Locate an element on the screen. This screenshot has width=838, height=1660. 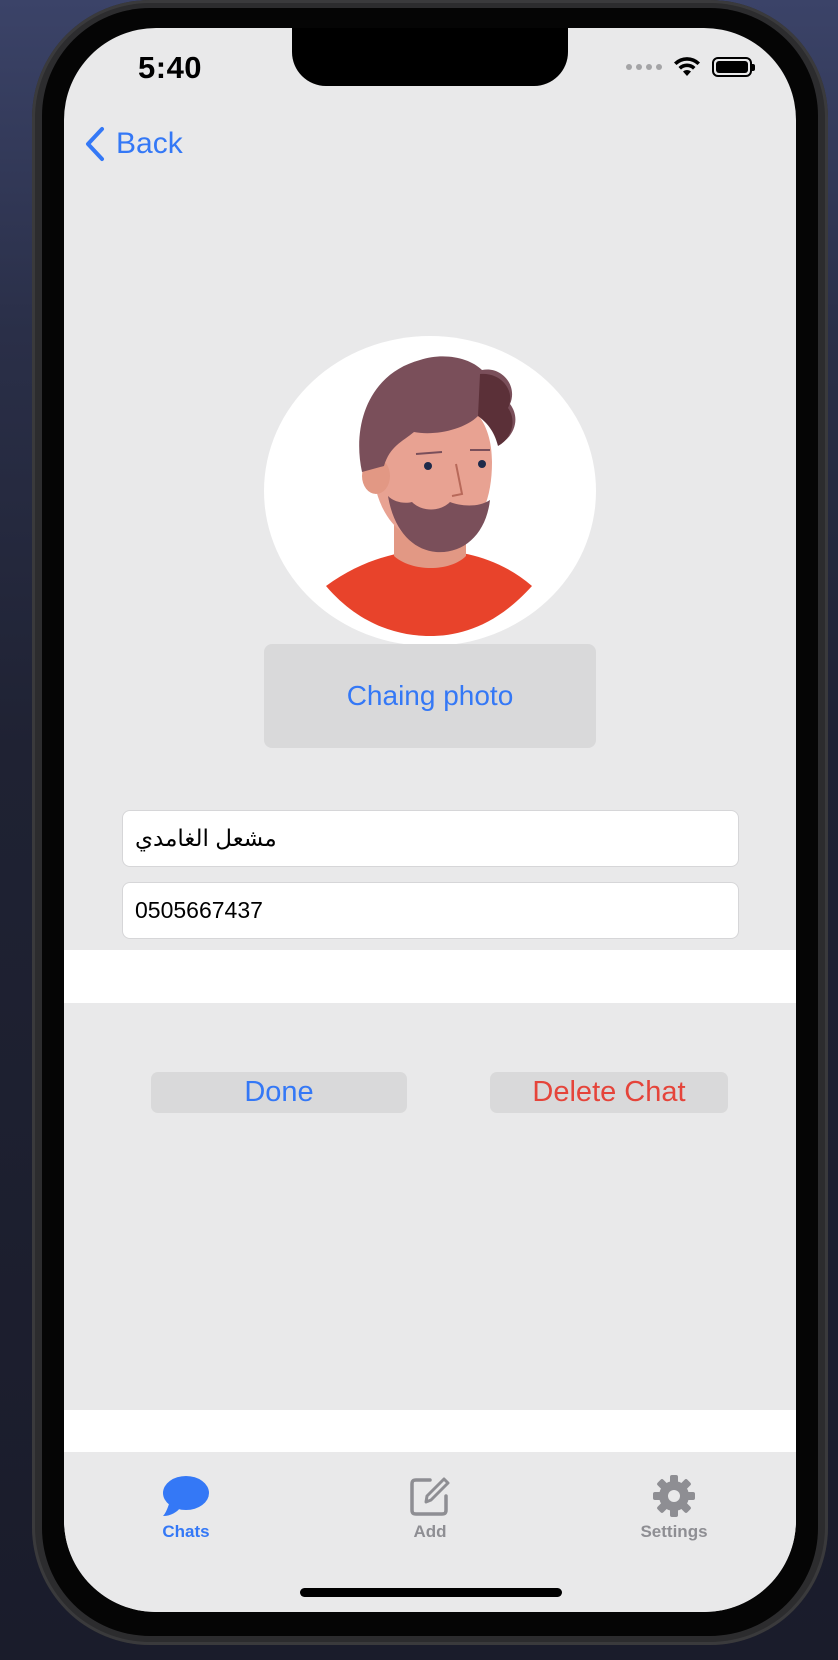
tab-settings-label: Settings is located at coordinates (674, 1531).